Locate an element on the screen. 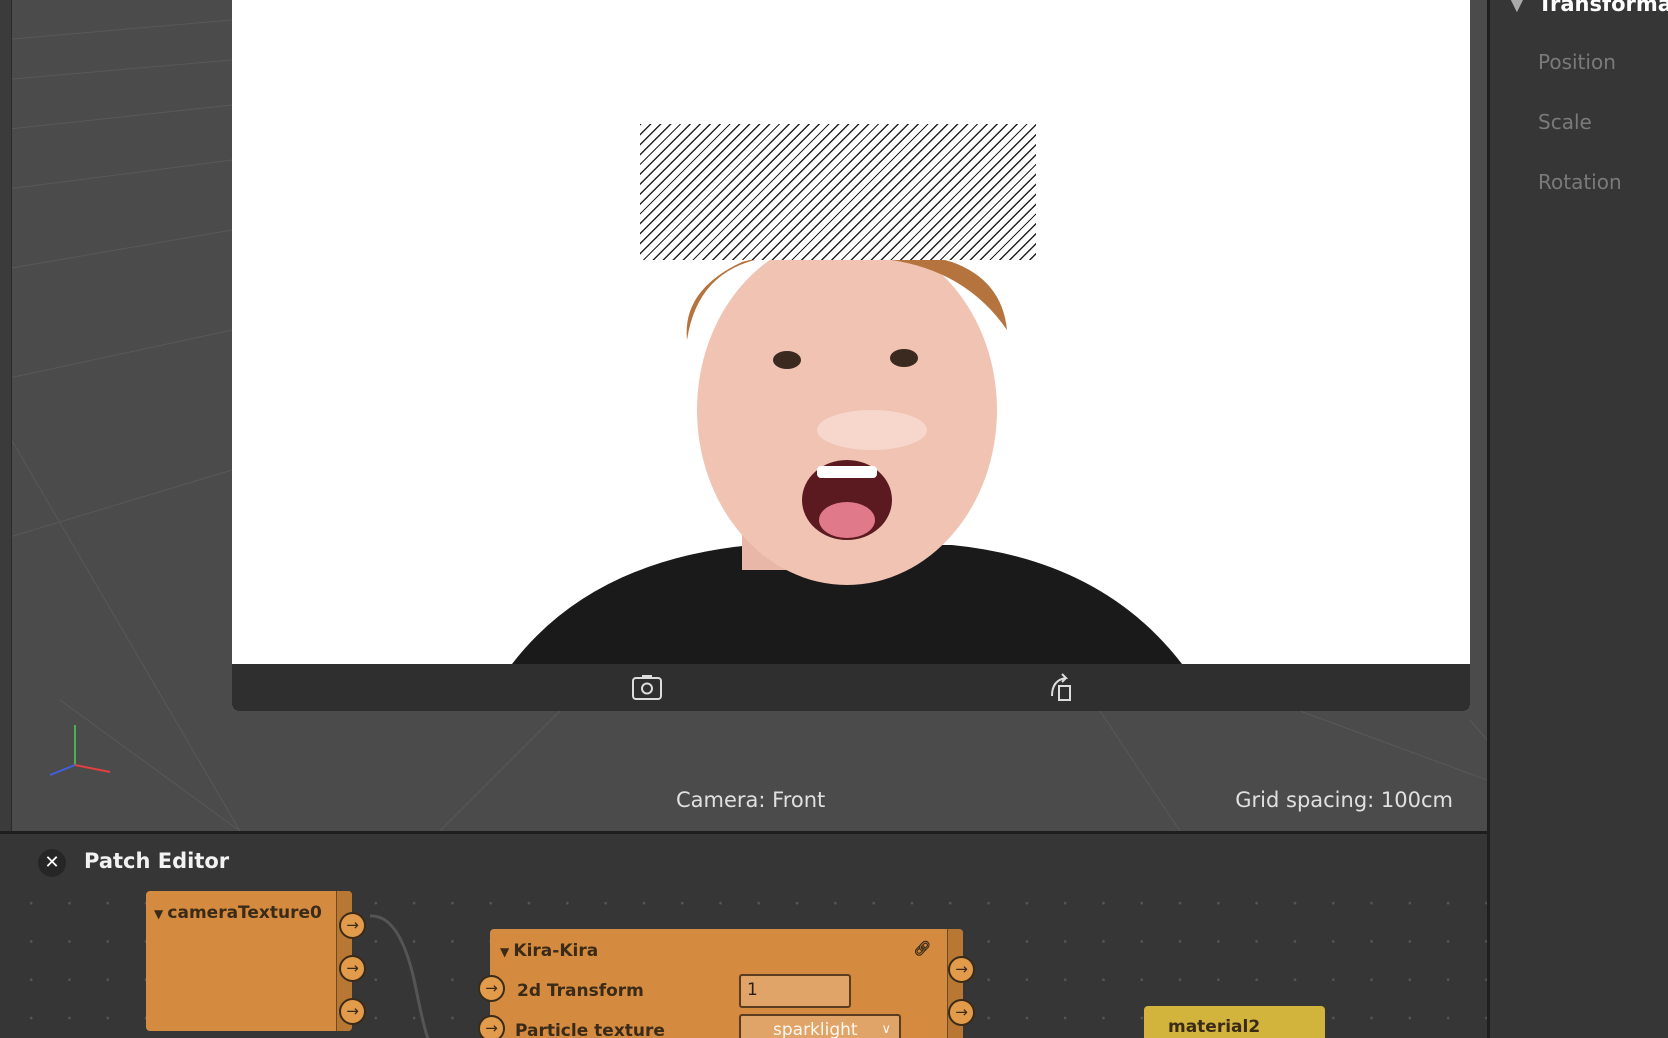  preview-toolbar is located at coordinates (851, 687).